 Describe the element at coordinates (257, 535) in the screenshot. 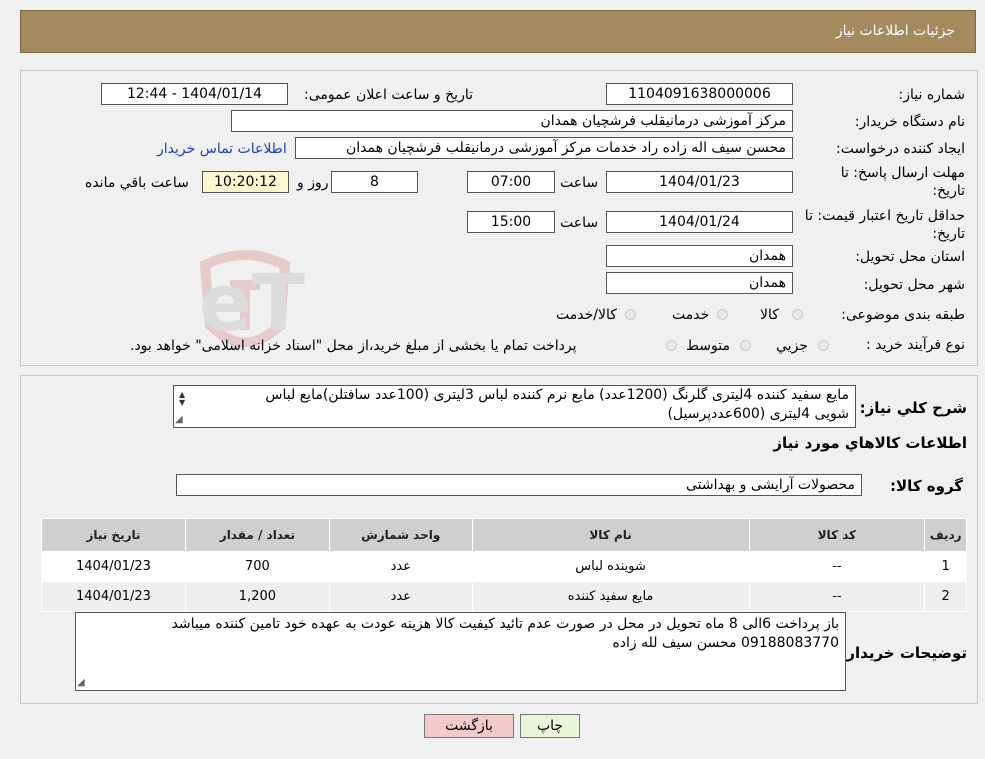

I see `col-quantity-header: تعداد / مقدار` at that location.